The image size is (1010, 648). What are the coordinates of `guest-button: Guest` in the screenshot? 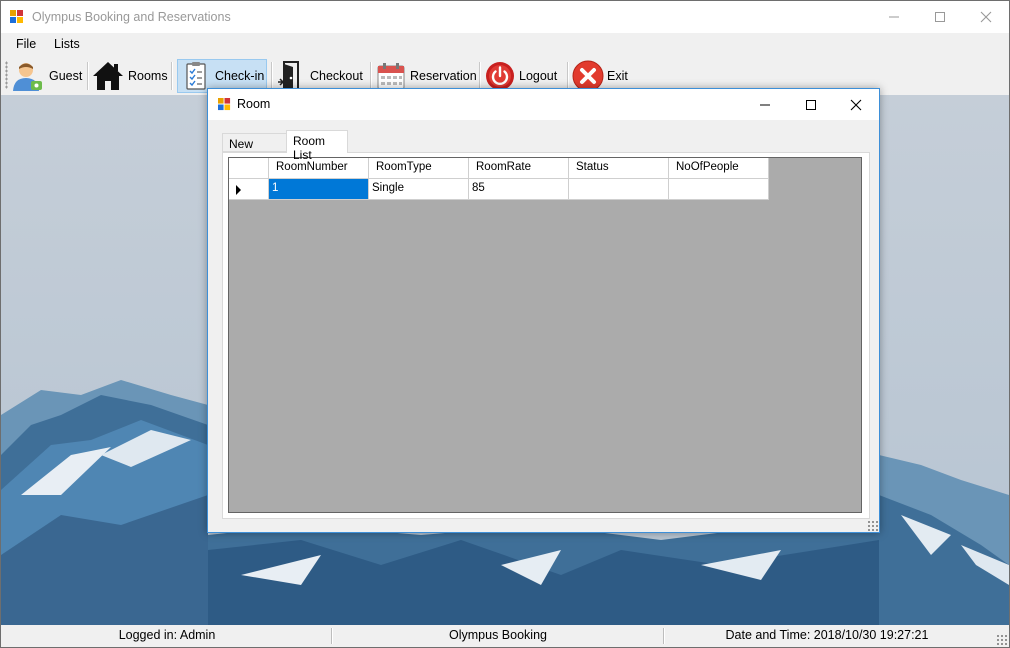 It's located at (46, 76).